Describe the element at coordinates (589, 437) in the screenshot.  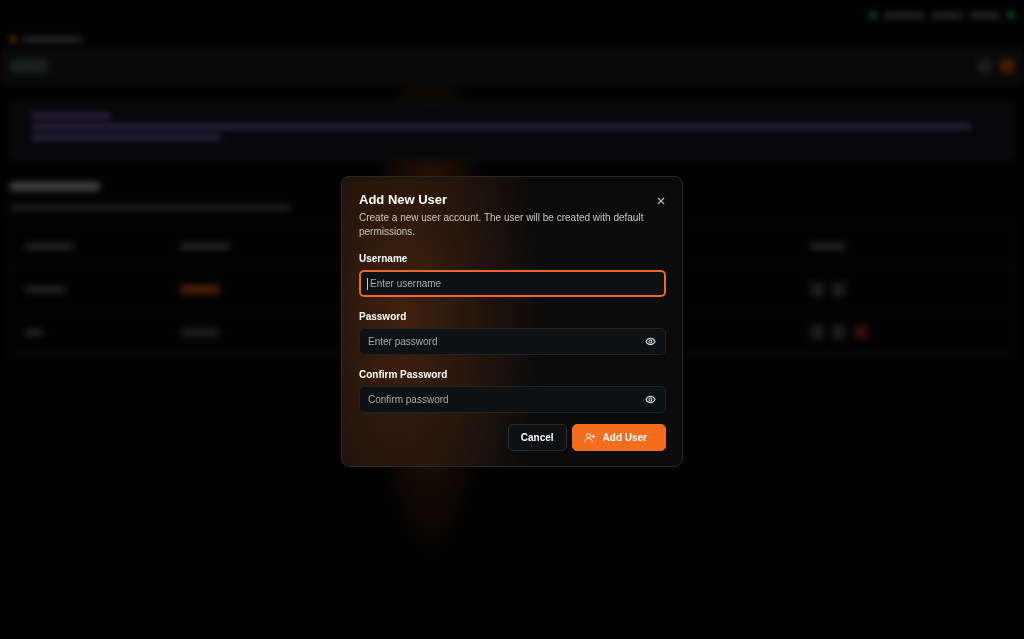
I see `user-plus-icon` at that location.